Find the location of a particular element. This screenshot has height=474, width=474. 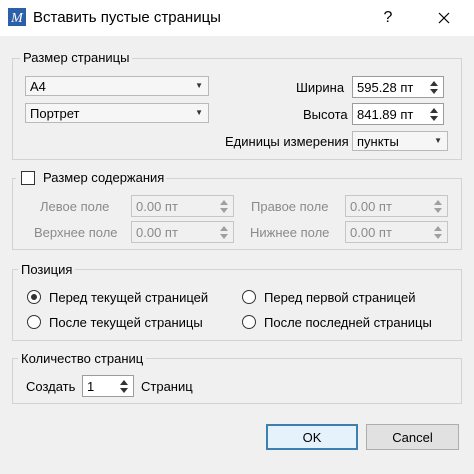

radio-before-current-label: Перед текущей страницей is located at coordinates (129, 297).